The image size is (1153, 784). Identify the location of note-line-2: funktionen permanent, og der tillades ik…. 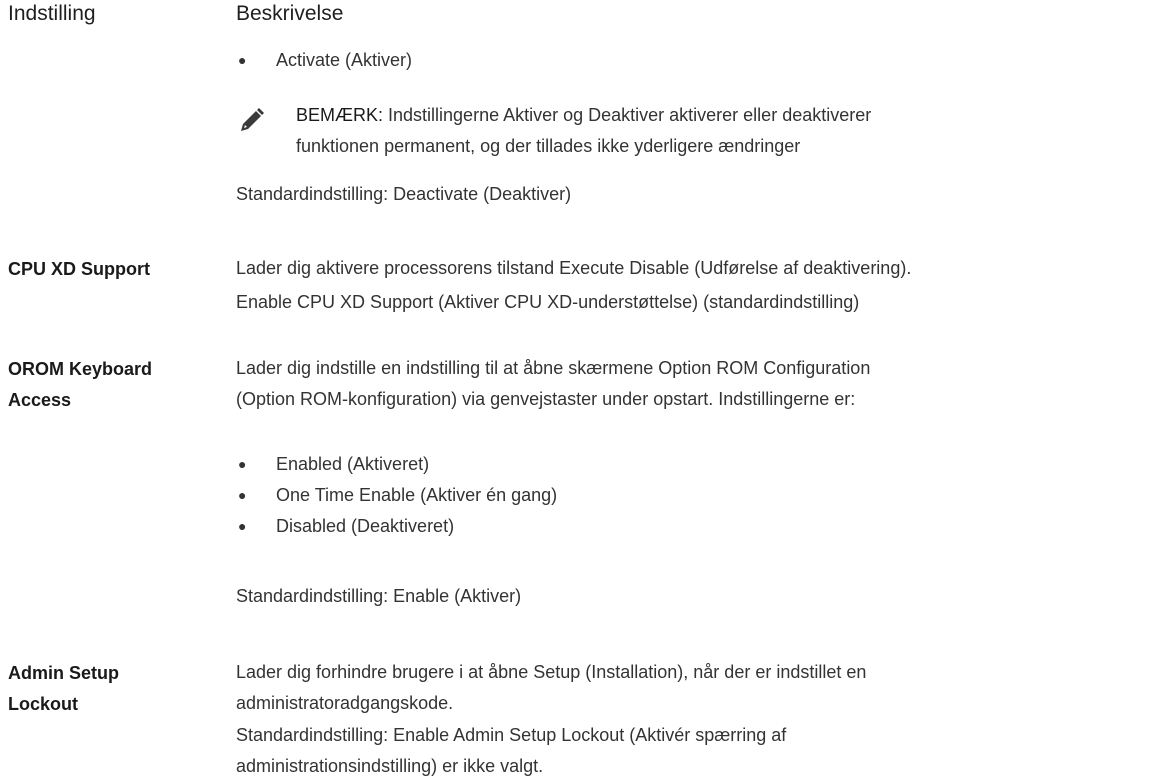
(548, 146).